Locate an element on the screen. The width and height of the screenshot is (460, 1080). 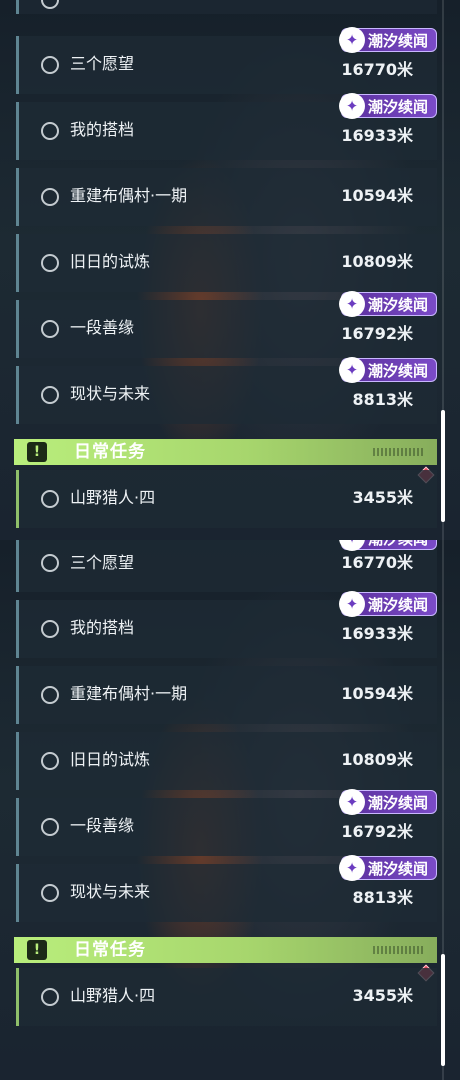
quest-row-partial is located at coordinates (226, 7).